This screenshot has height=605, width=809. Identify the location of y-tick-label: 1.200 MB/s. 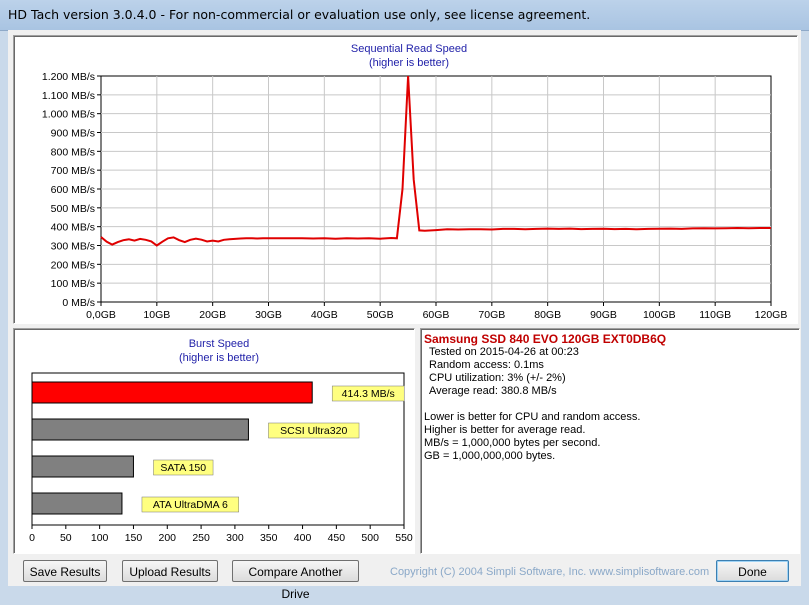
(68, 77).